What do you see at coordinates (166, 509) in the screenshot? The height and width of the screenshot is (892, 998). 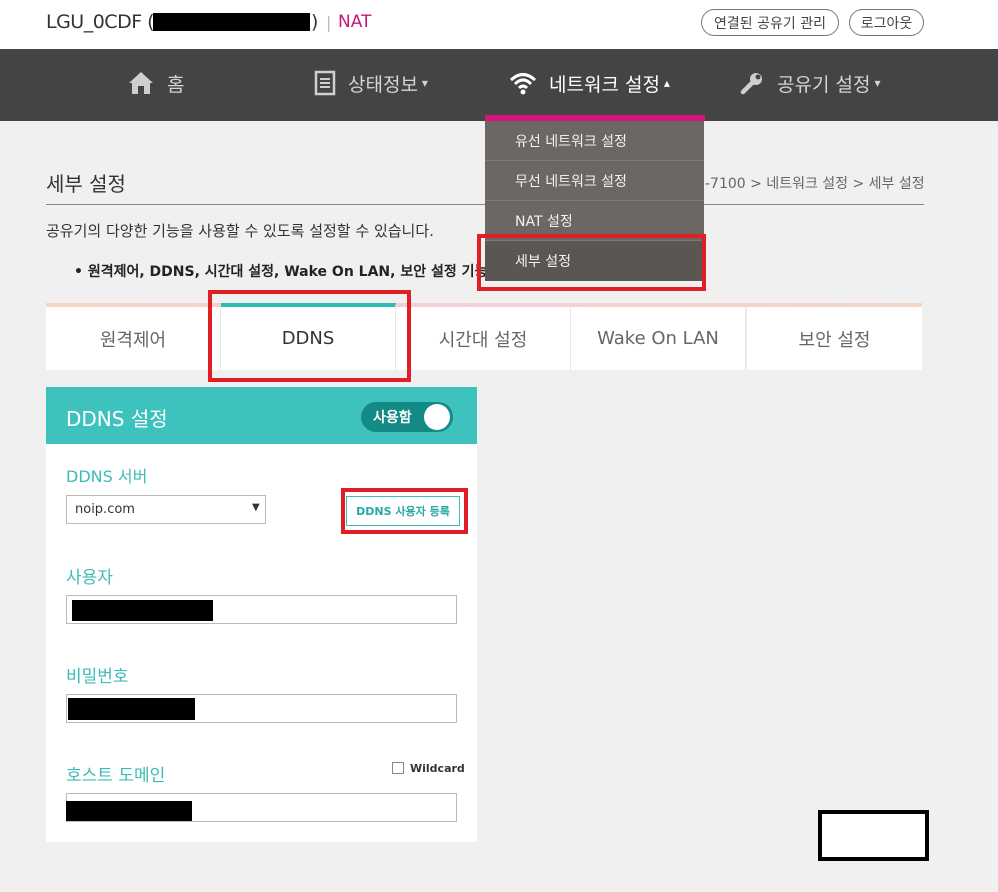 I see `ddns-server-select: noip.com` at bounding box center [166, 509].